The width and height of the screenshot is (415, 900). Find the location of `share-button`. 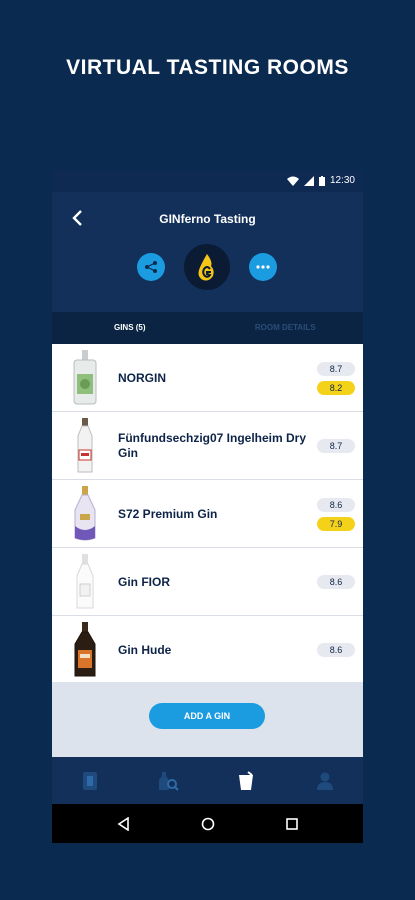

share-button is located at coordinates (151, 267).